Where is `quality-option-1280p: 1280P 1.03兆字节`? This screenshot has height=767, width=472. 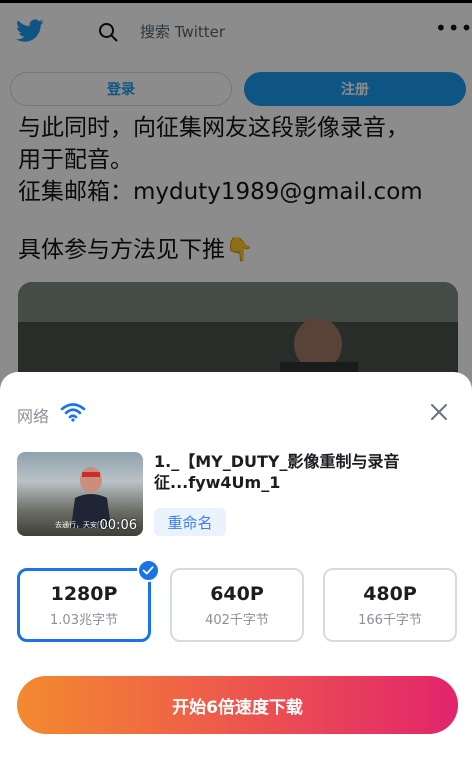 quality-option-1280p: 1280P 1.03兆字节 is located at coordinates (84, 605).